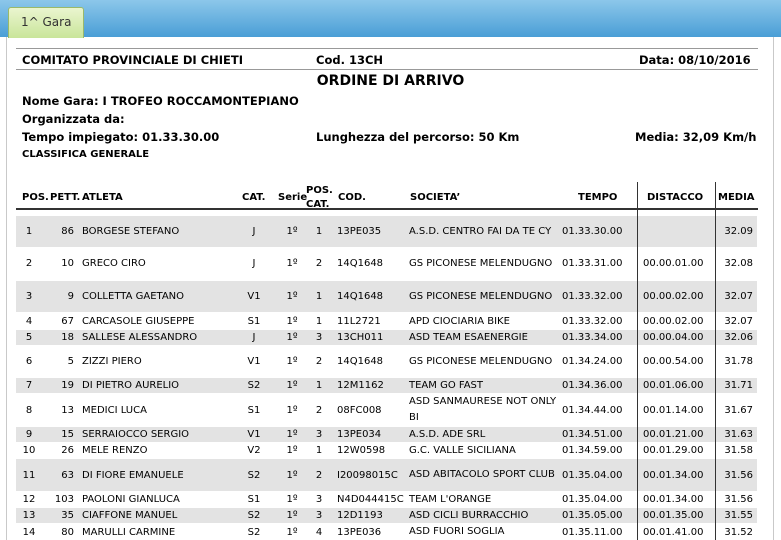 This screenshot has height=540, width=781. Describe the element at coordinates (67, 410) in the screenshot. I see `cell-pett: 13` at that location.